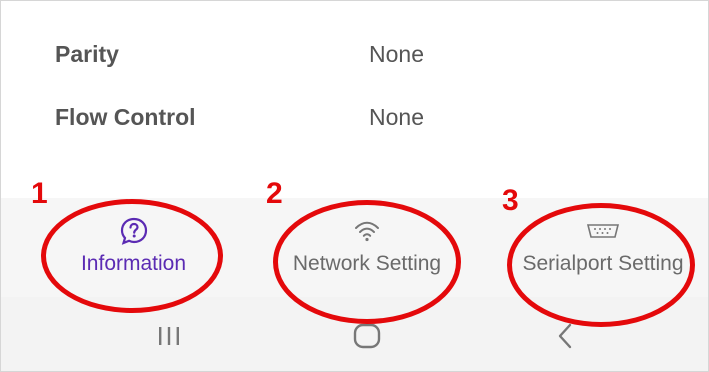 The width and height of the screenshot is (709, 372). What do you see at coordinates (133, 263) in the screenshot?
I see `tab-information-label: Information` at bounding box center [133, 263].